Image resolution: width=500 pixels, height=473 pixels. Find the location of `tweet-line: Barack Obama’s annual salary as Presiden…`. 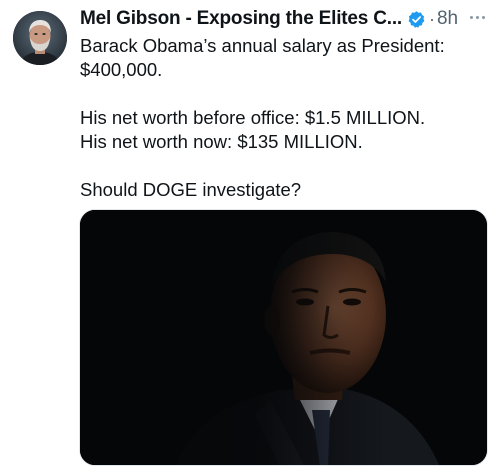

tweet-line: Barack Obama’s annual salary as Presiden… is located at coordinates (262, 45).